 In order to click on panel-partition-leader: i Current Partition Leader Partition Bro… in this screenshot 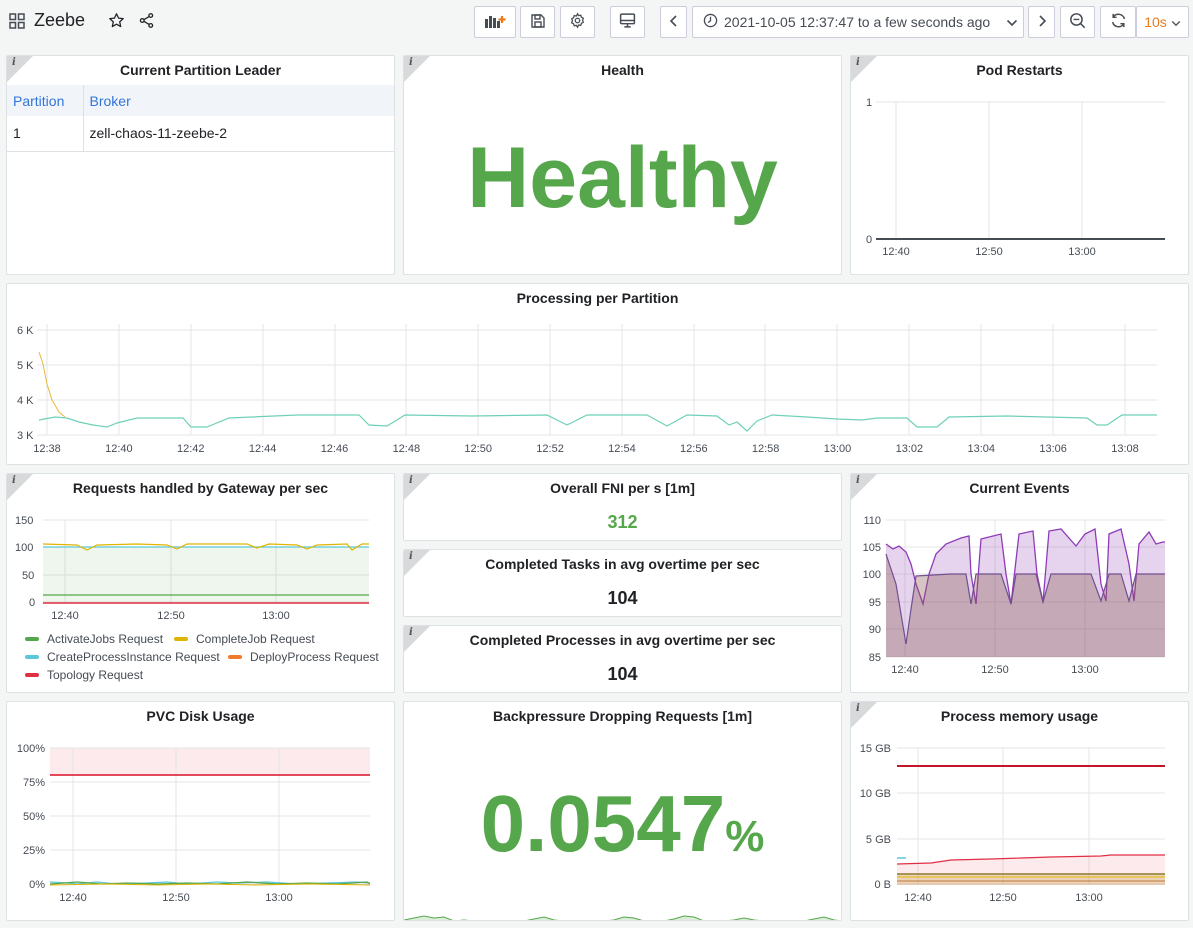, I will do `click(200, 165)`.